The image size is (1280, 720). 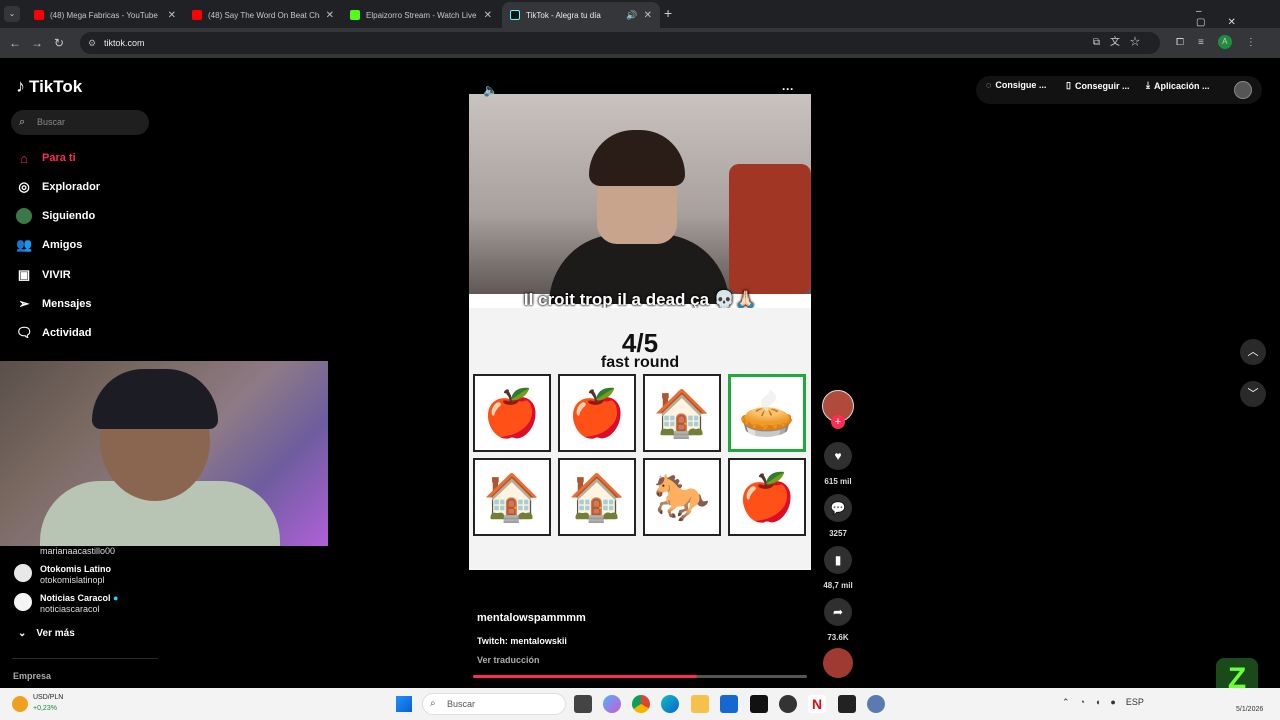 I want to click on maximize-icon: ▢, so click(x=1211, y=22).